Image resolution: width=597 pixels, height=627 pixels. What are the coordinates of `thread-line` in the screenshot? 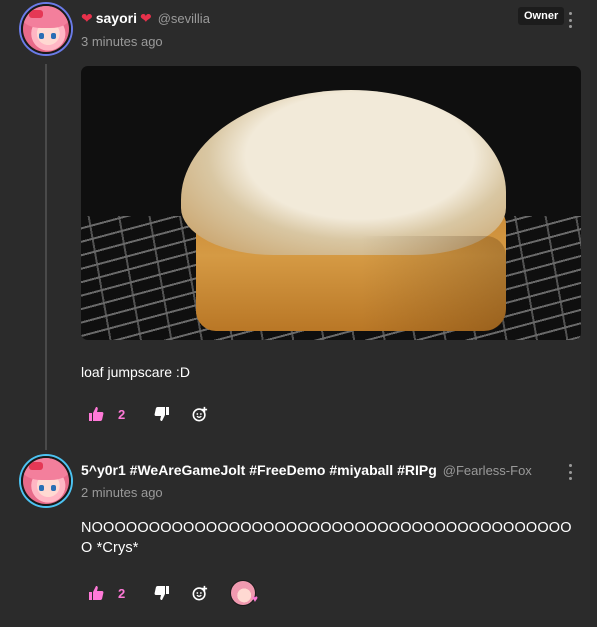 It's located at (46, 257).